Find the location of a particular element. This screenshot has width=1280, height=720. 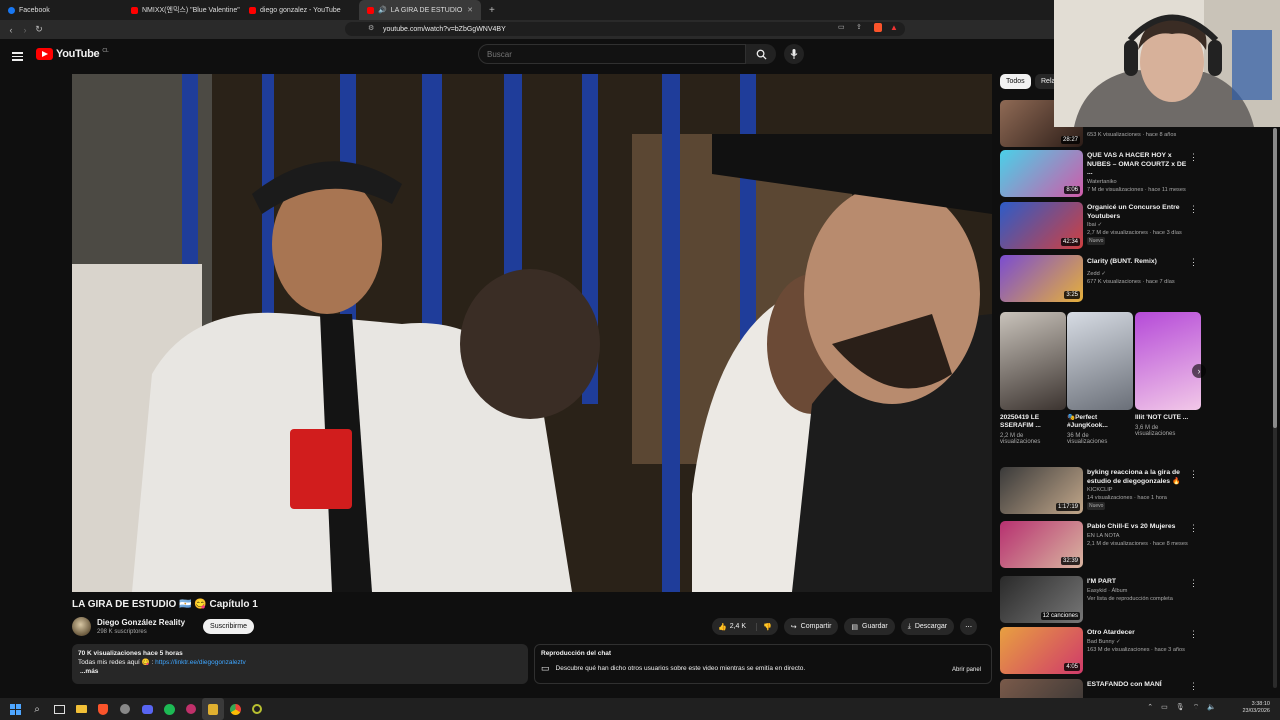

video-thumbnail: 3:25 is located at coordinates (1041, 278).